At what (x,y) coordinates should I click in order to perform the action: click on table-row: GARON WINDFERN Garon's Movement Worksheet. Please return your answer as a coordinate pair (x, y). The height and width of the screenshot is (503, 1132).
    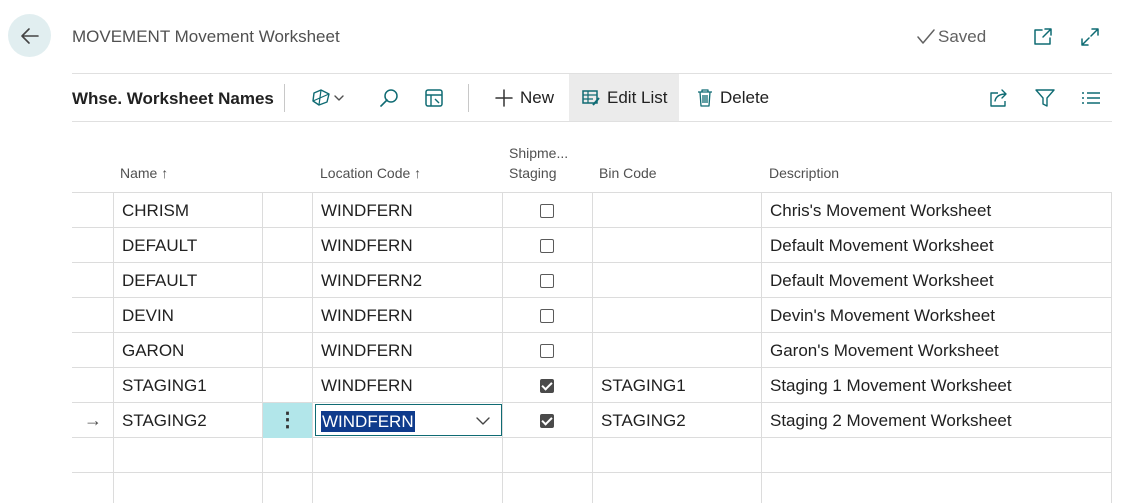
    Looking at the image, I should click on (592, 350).